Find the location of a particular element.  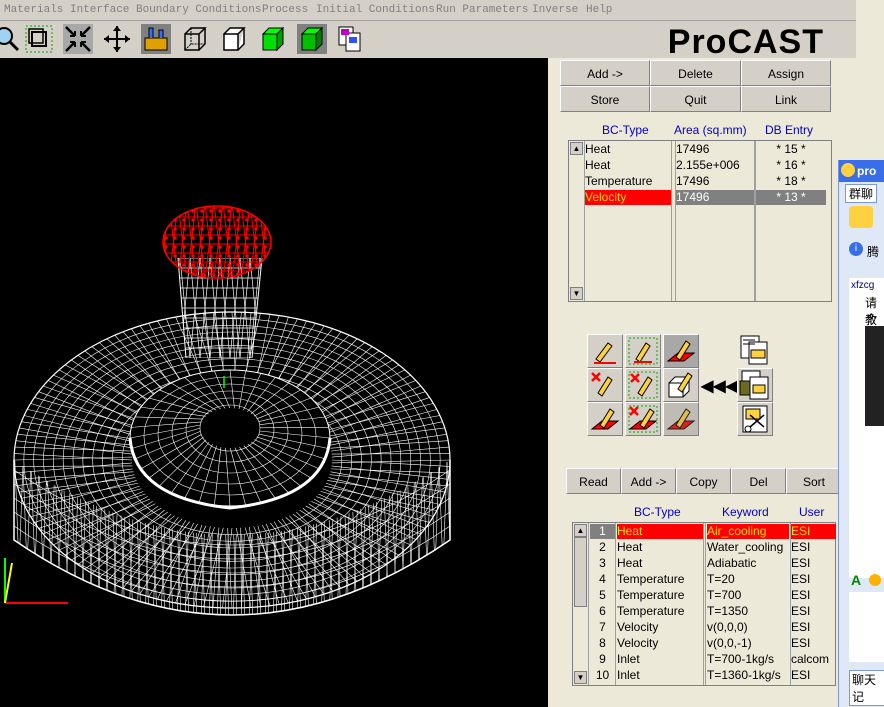

db-row-keyword: T=1360-1kg/s is located at coordinates (748, 675).